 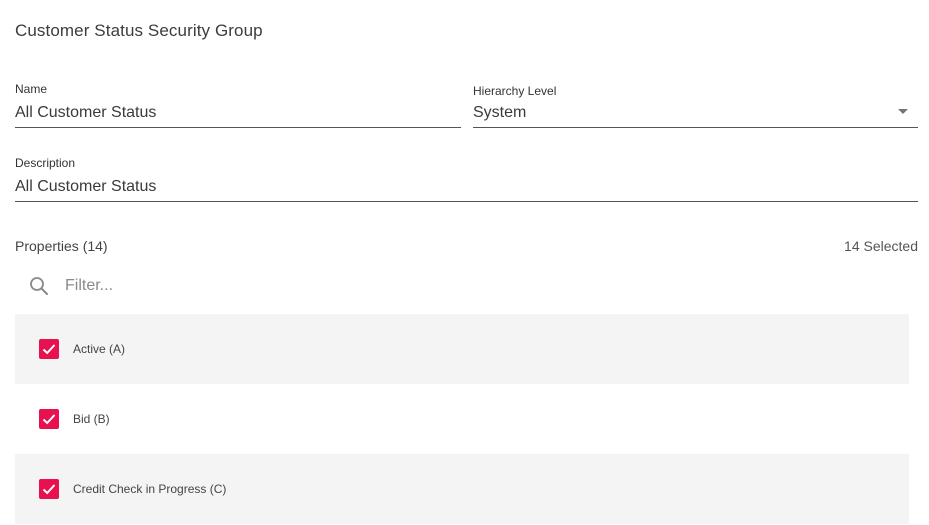 I want to click on properties-title: Properties (14), so click(x=61, y=246).